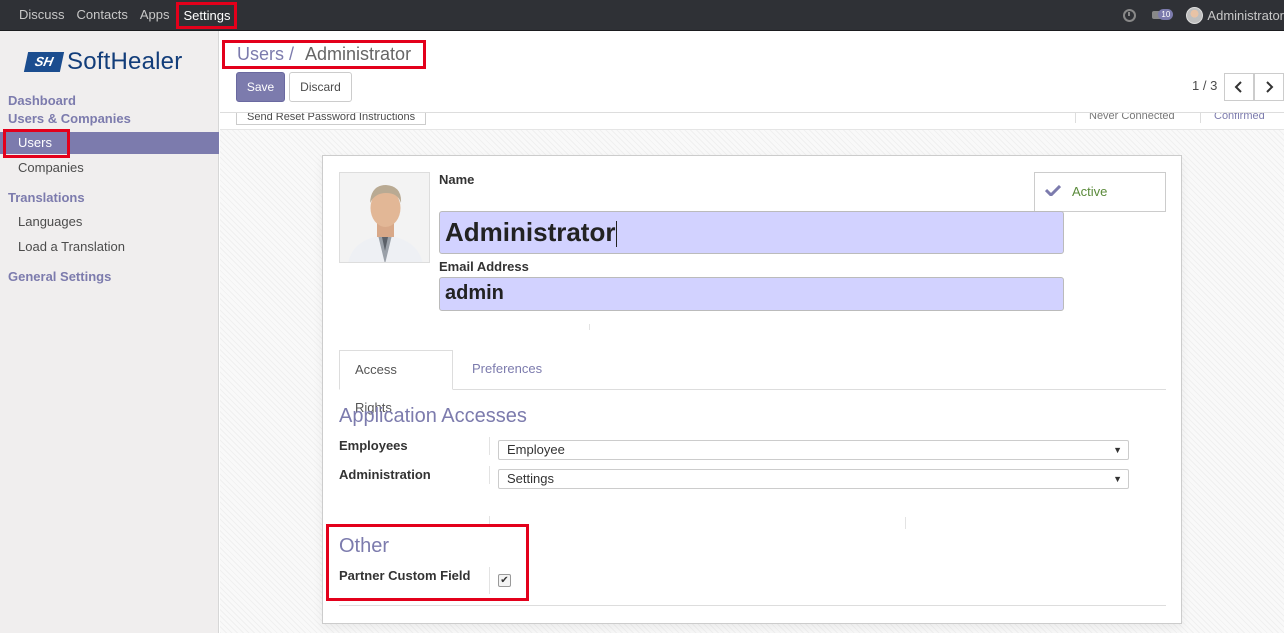  Describe the element at coordinates (109, 222) in the screenshot. I see `sidebar-item-languages: Languages` at that location.